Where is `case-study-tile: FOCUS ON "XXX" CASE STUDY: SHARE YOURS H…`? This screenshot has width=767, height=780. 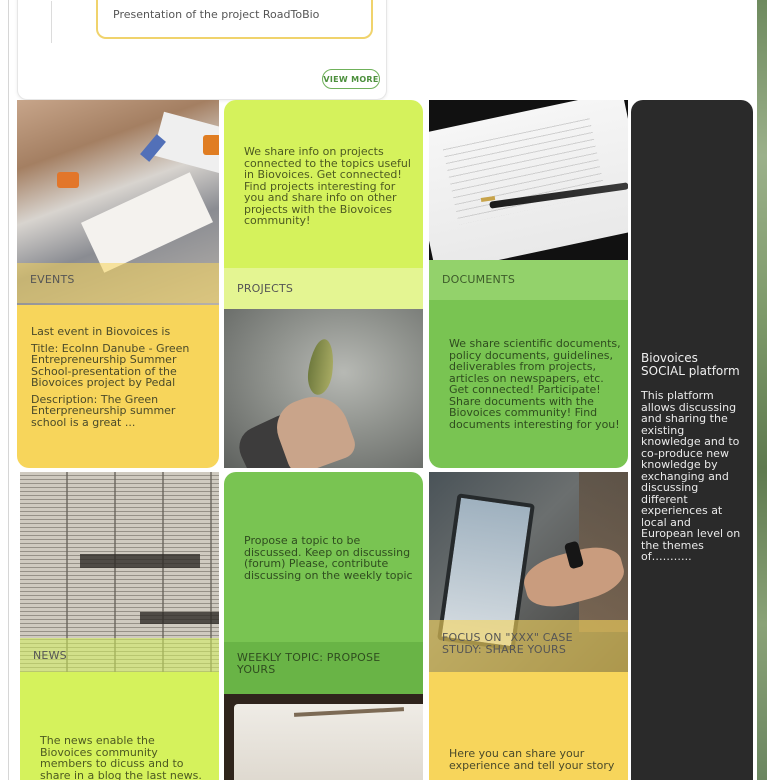
case-study-tile: FOCUS ON "XXX" CASE STUDY: SHARE YOURS H… is located at coordinates (528, 626).